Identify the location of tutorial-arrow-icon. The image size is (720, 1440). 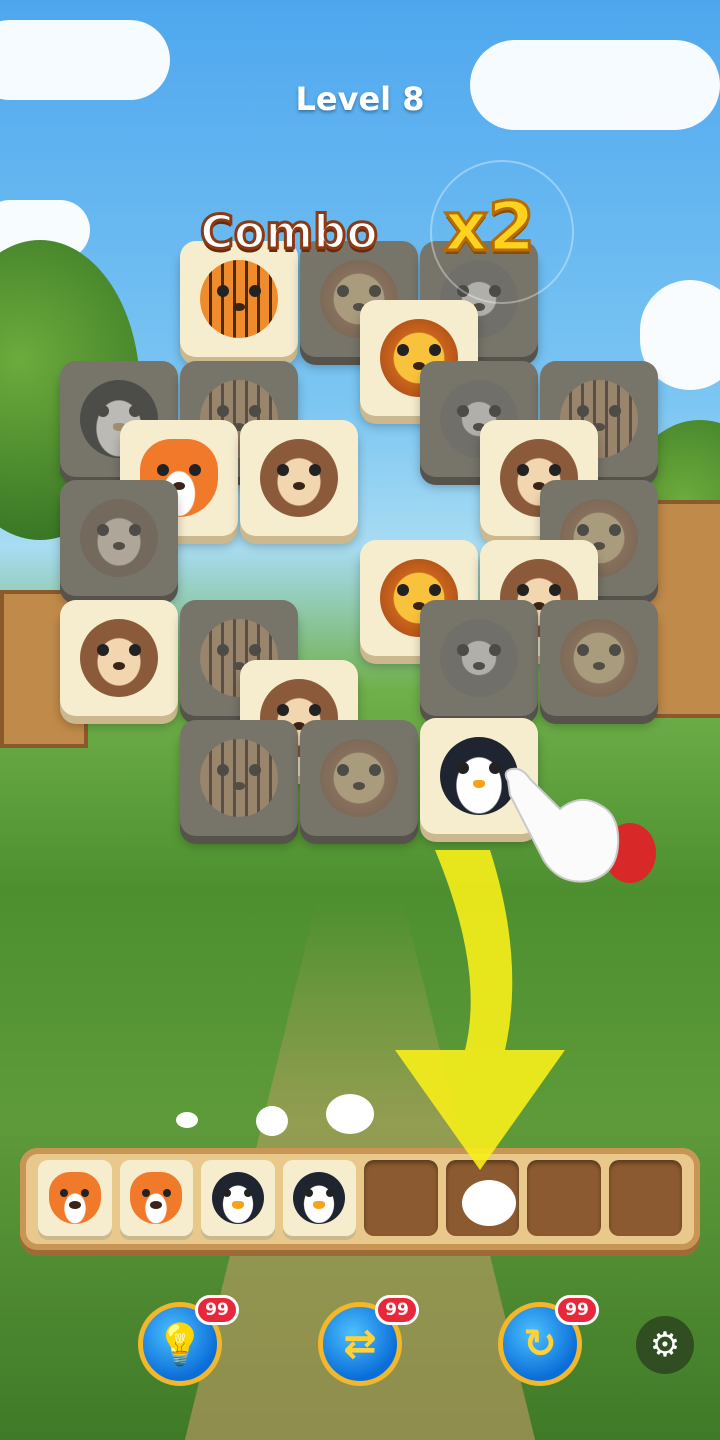
(480, 1010).